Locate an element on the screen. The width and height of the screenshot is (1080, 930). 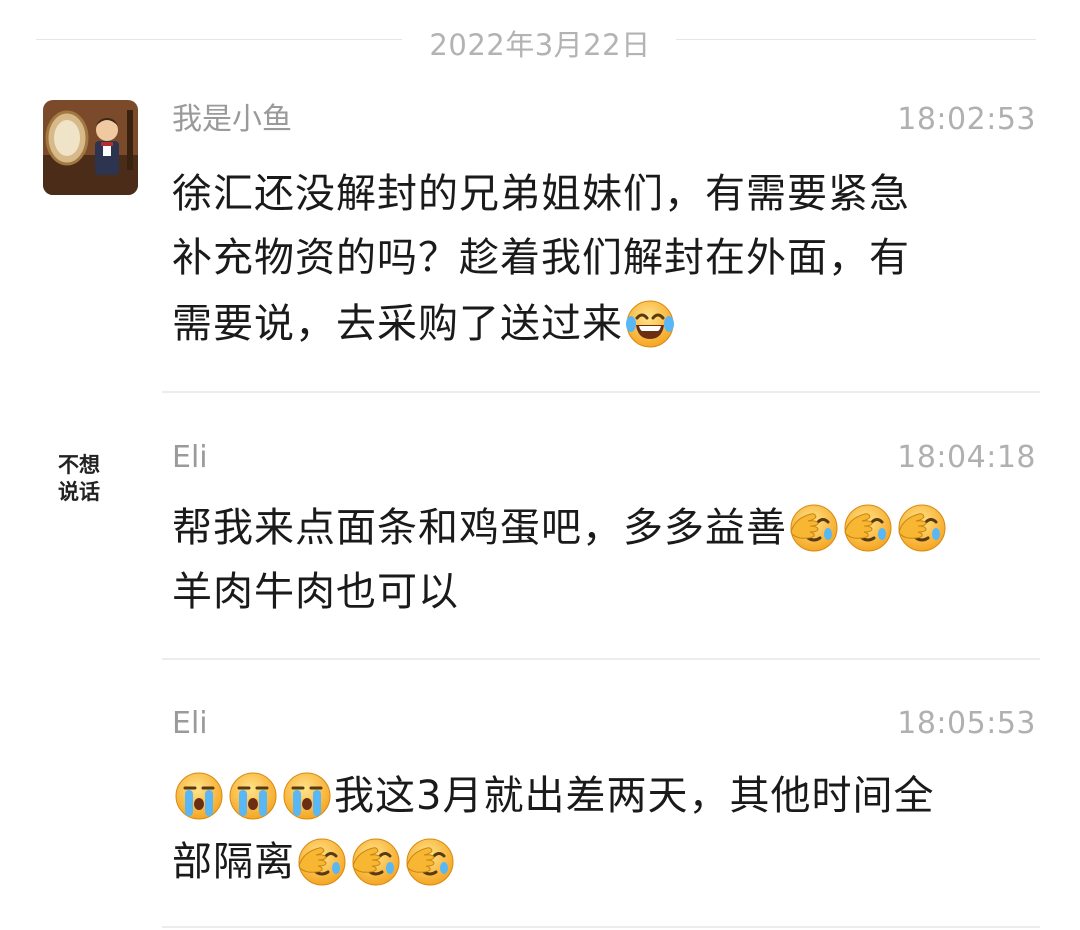
message-line-with-emoji: 帮我来点面条和鸡蛋吧，多多益善 is located at coordinates (602, 527).